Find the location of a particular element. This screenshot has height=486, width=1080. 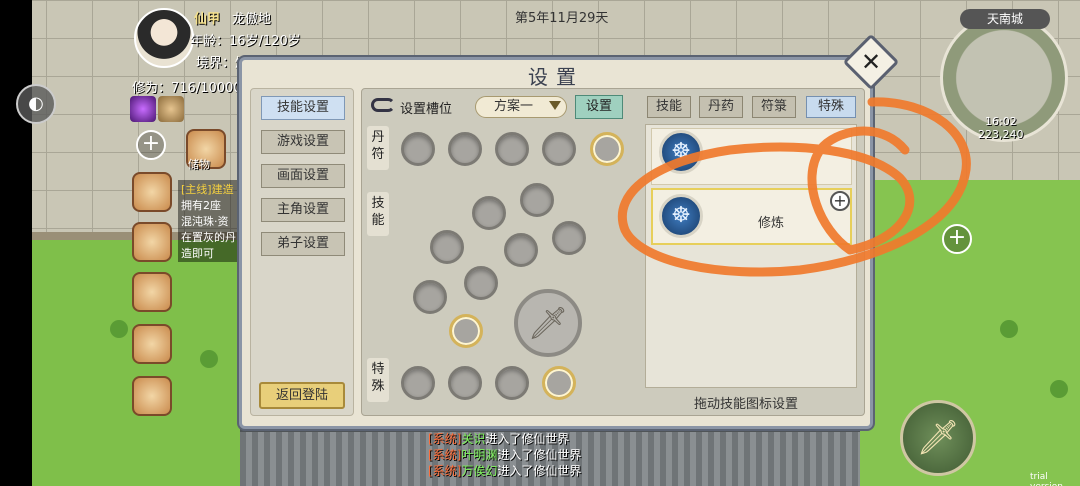

player-name: 仙甲 is located at coordinates (207, 19).